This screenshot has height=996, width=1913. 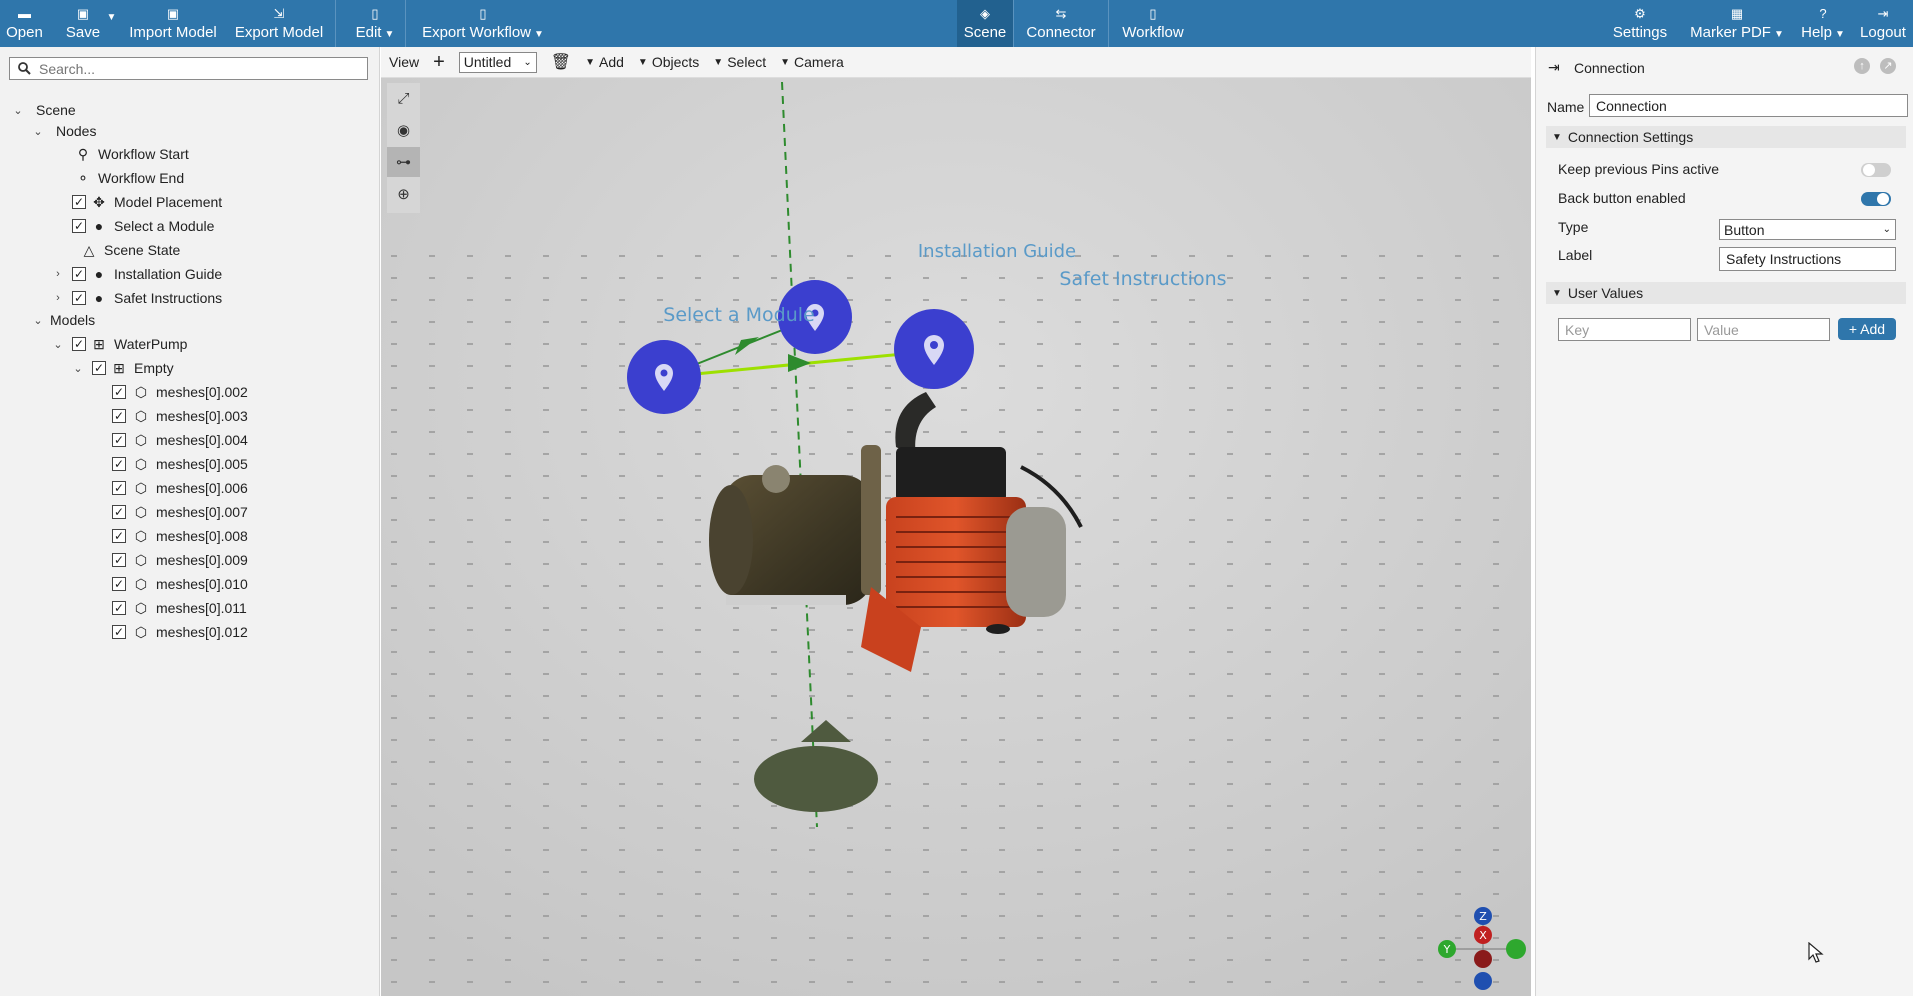 I want to click on marker-pdf-button: ▦ Marker PDF ▼, so click(x=1737, y=23).